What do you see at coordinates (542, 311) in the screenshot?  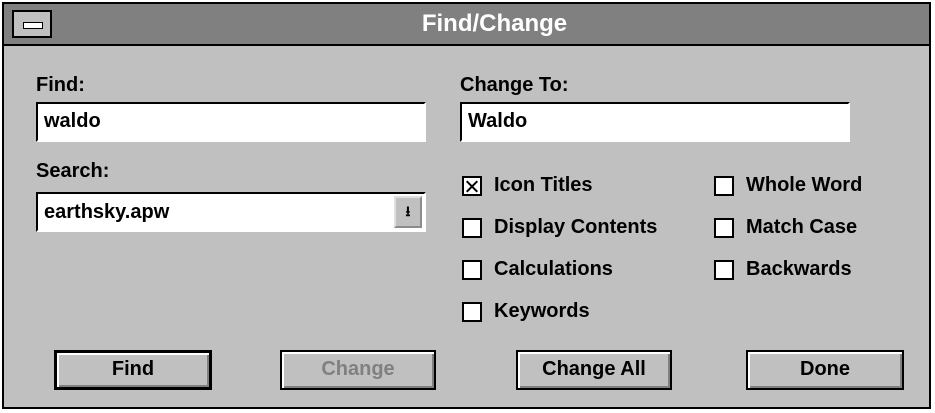 I see `checkbox-label: Keywords` at bounding box center [542, 311].